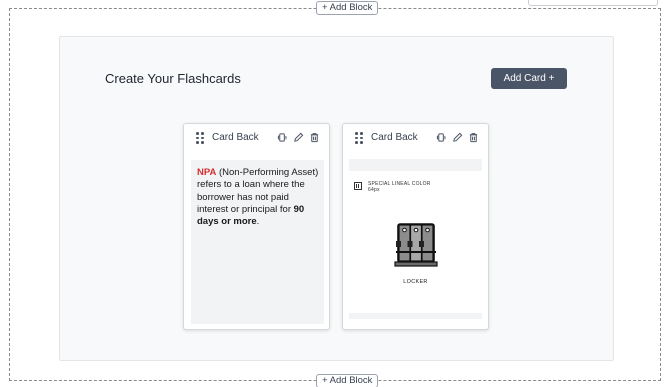 The width and height of the screenshot is (670, 387). Describe the element at coordinates (207, 172) in the screenshot. I see `highlight-term: NPA` at that location.